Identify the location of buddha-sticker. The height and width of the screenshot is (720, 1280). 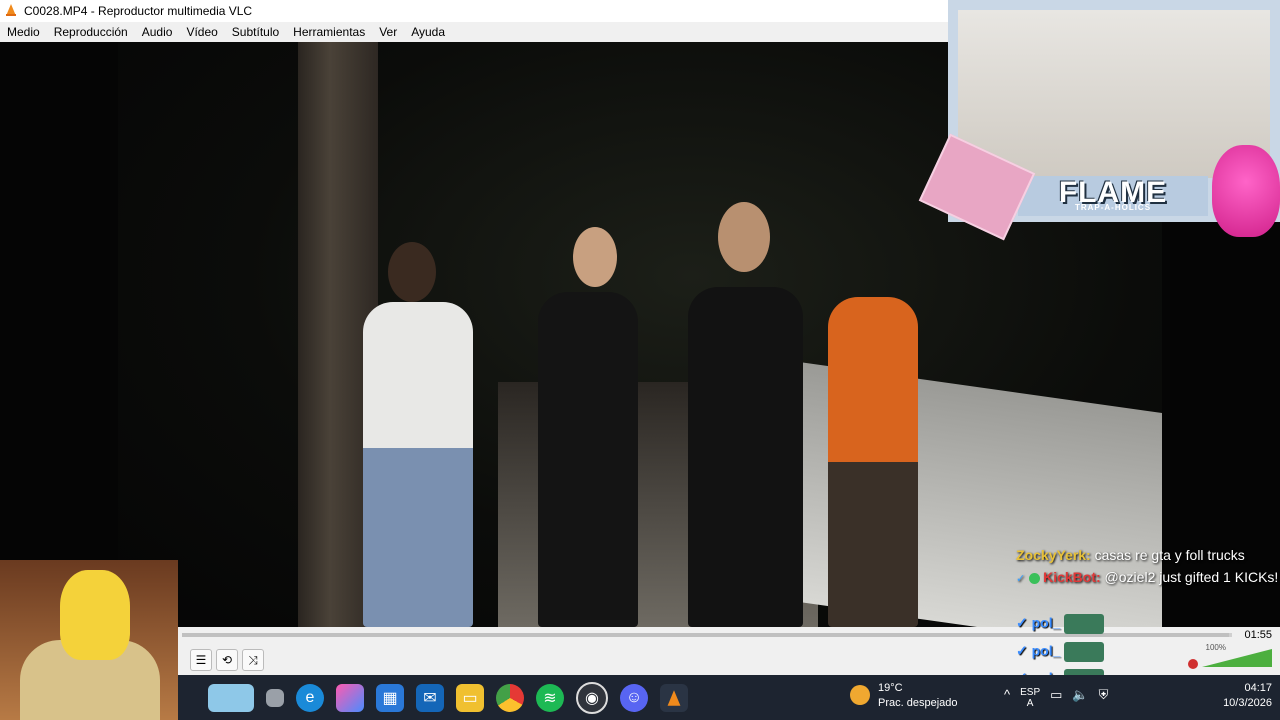
(1246, 191).